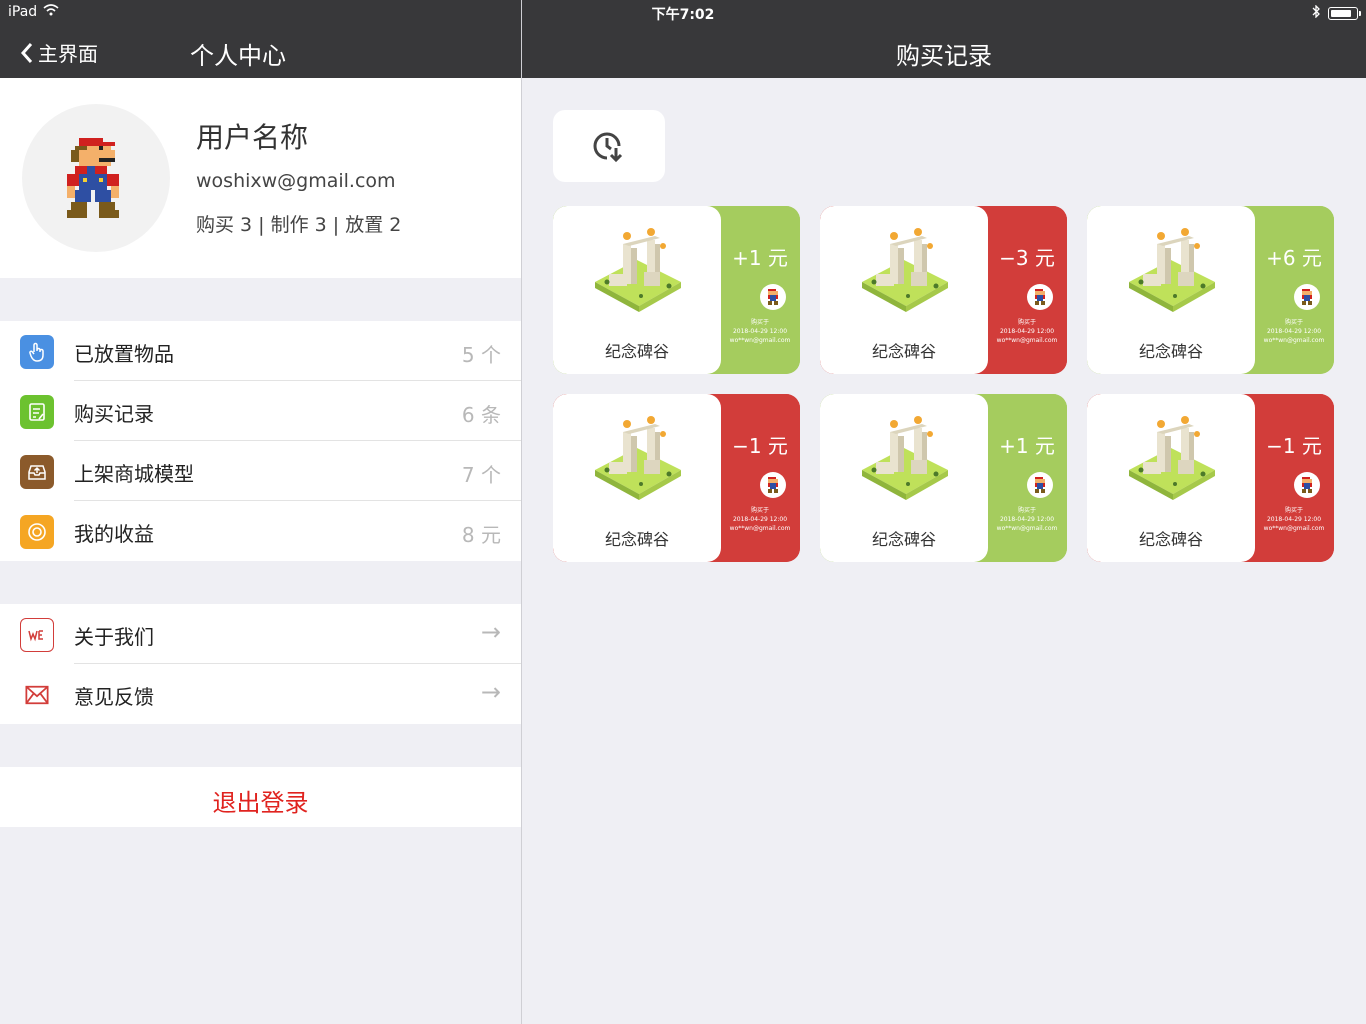 The image size is (1366, 1024). Describe the element at coordinates (238, 56) in the screenshot. I see `left-page-title: 个人中心` at that location.